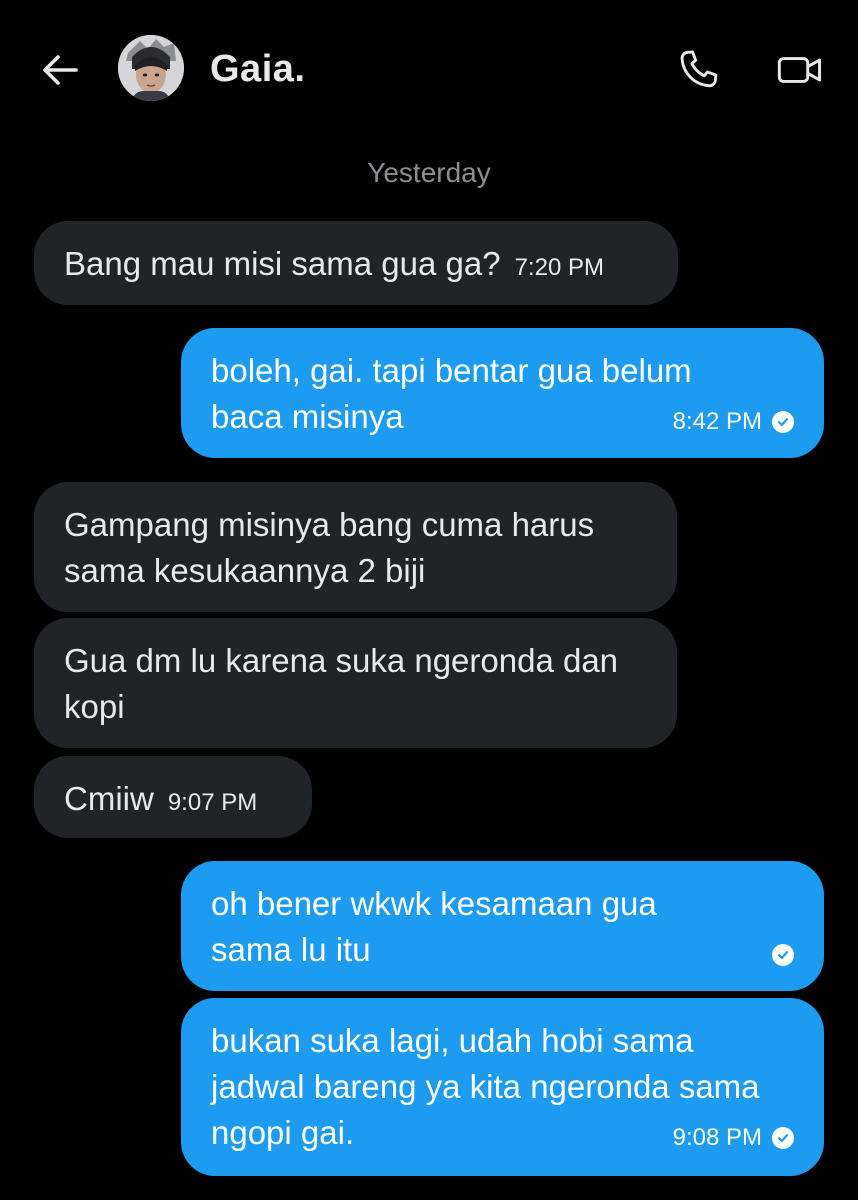 This screenshot has height=1200, width=858. I want to click on arrow-left-icon, so click(60, 70).